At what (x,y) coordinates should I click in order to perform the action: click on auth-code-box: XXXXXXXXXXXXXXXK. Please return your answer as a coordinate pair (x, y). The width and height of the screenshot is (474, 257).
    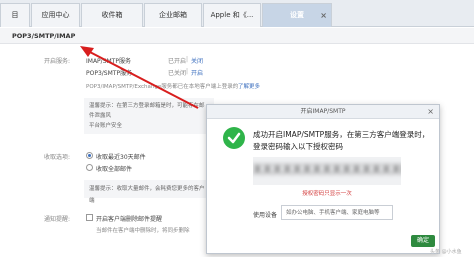
    Looking at the image, I should click on (327, 171).